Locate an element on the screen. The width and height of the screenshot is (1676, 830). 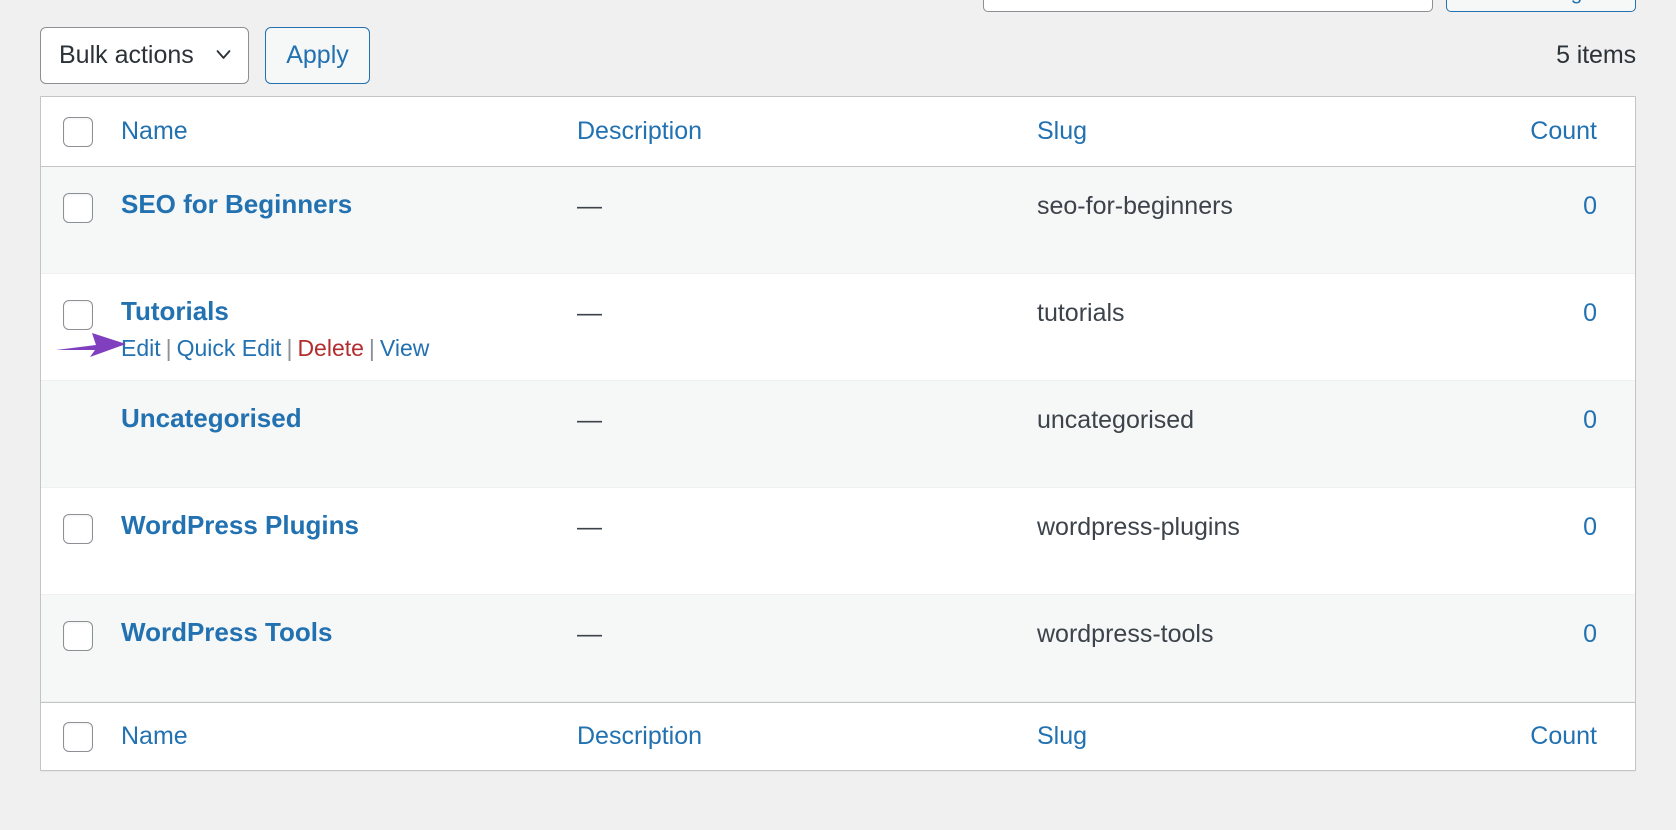
search-bar: Search Categories is located at coordinates (838, 6).